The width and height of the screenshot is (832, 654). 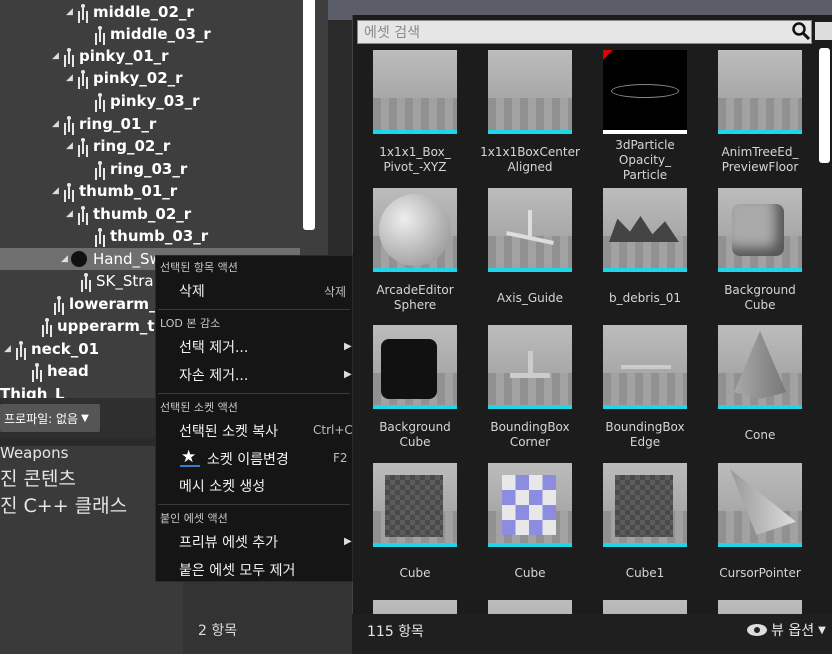 What do you see at coordinates (155, 101) in the screenshot?
I see `tree-row-label: pinky_03_r` at bounding box center [155, 101].